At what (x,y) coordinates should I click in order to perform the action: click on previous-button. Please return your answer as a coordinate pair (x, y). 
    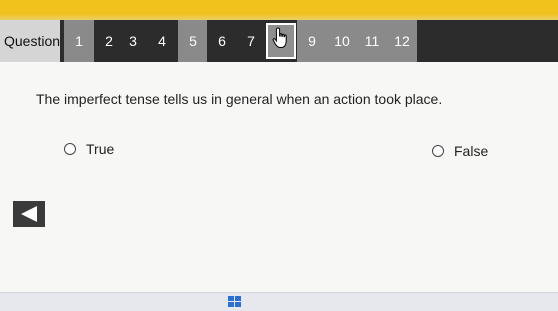
    Looking at the image, I should click on (29, 214).